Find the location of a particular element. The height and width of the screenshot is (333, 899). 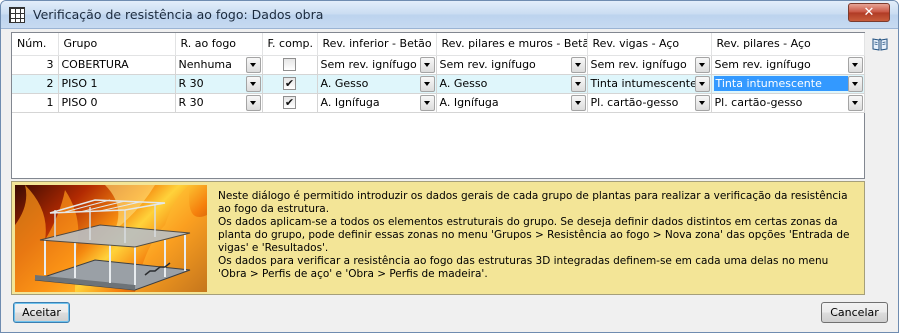

row-num: 3 is located at coordinates (35, 64).